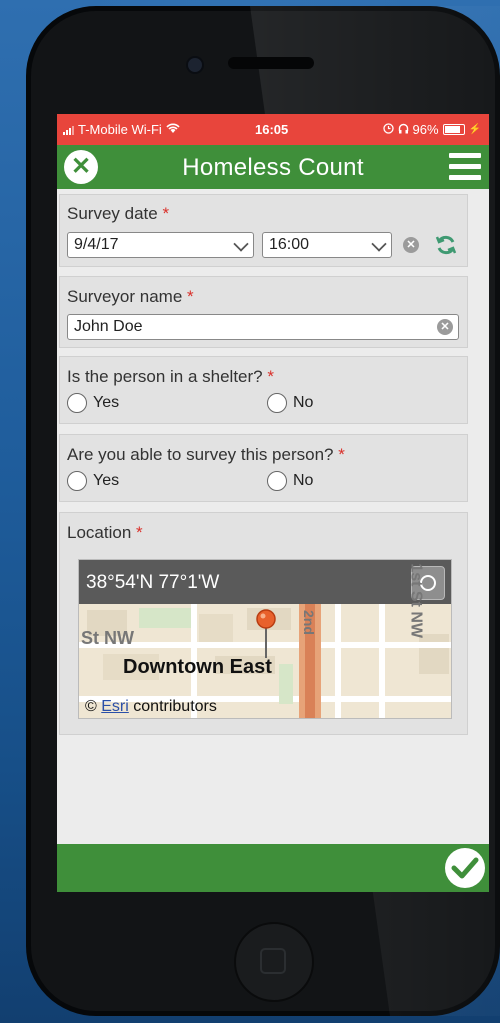 This screenshot has height=1023, width=500. What do you see at coordinates (160, 245) in the screenshot?
I see `date-dropdown: 9/4/17` at bounding box center [160, 245].